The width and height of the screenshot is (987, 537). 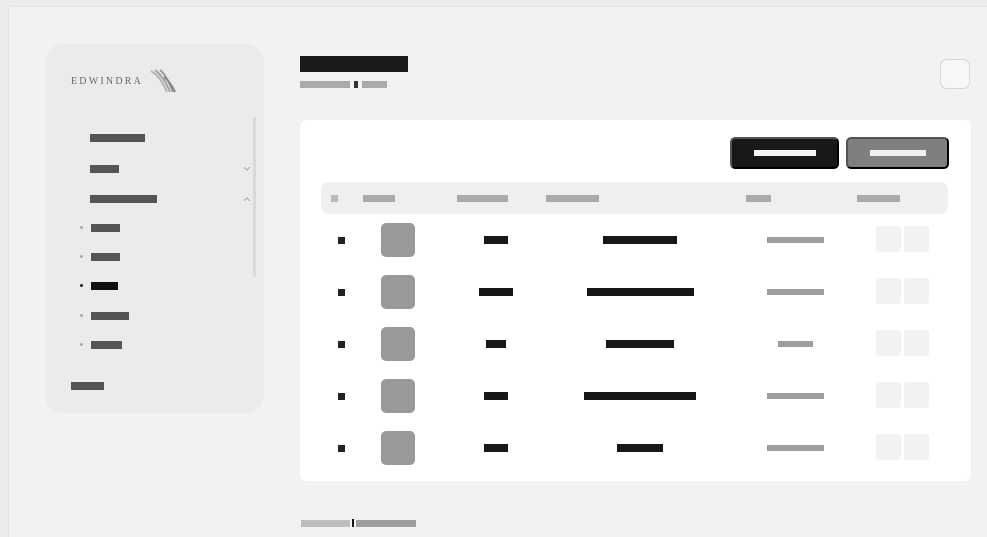 I want to click on table-row: ■ ████ █████████ ████████████, so click(x=634, y=449).